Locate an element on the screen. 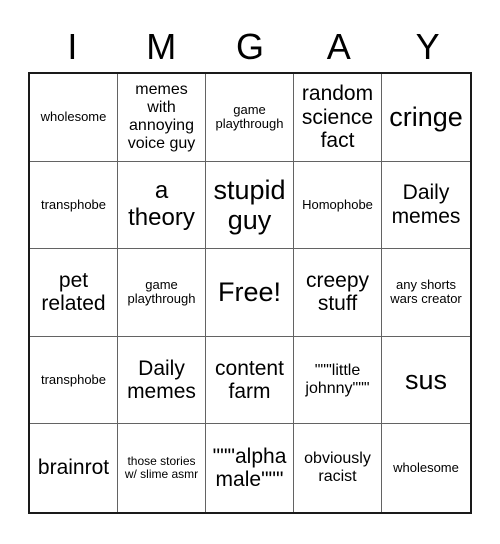 The height and width of the screenshot is (544, 500). bingo-header-letter-5: Y is located at coordinates (427, 46).